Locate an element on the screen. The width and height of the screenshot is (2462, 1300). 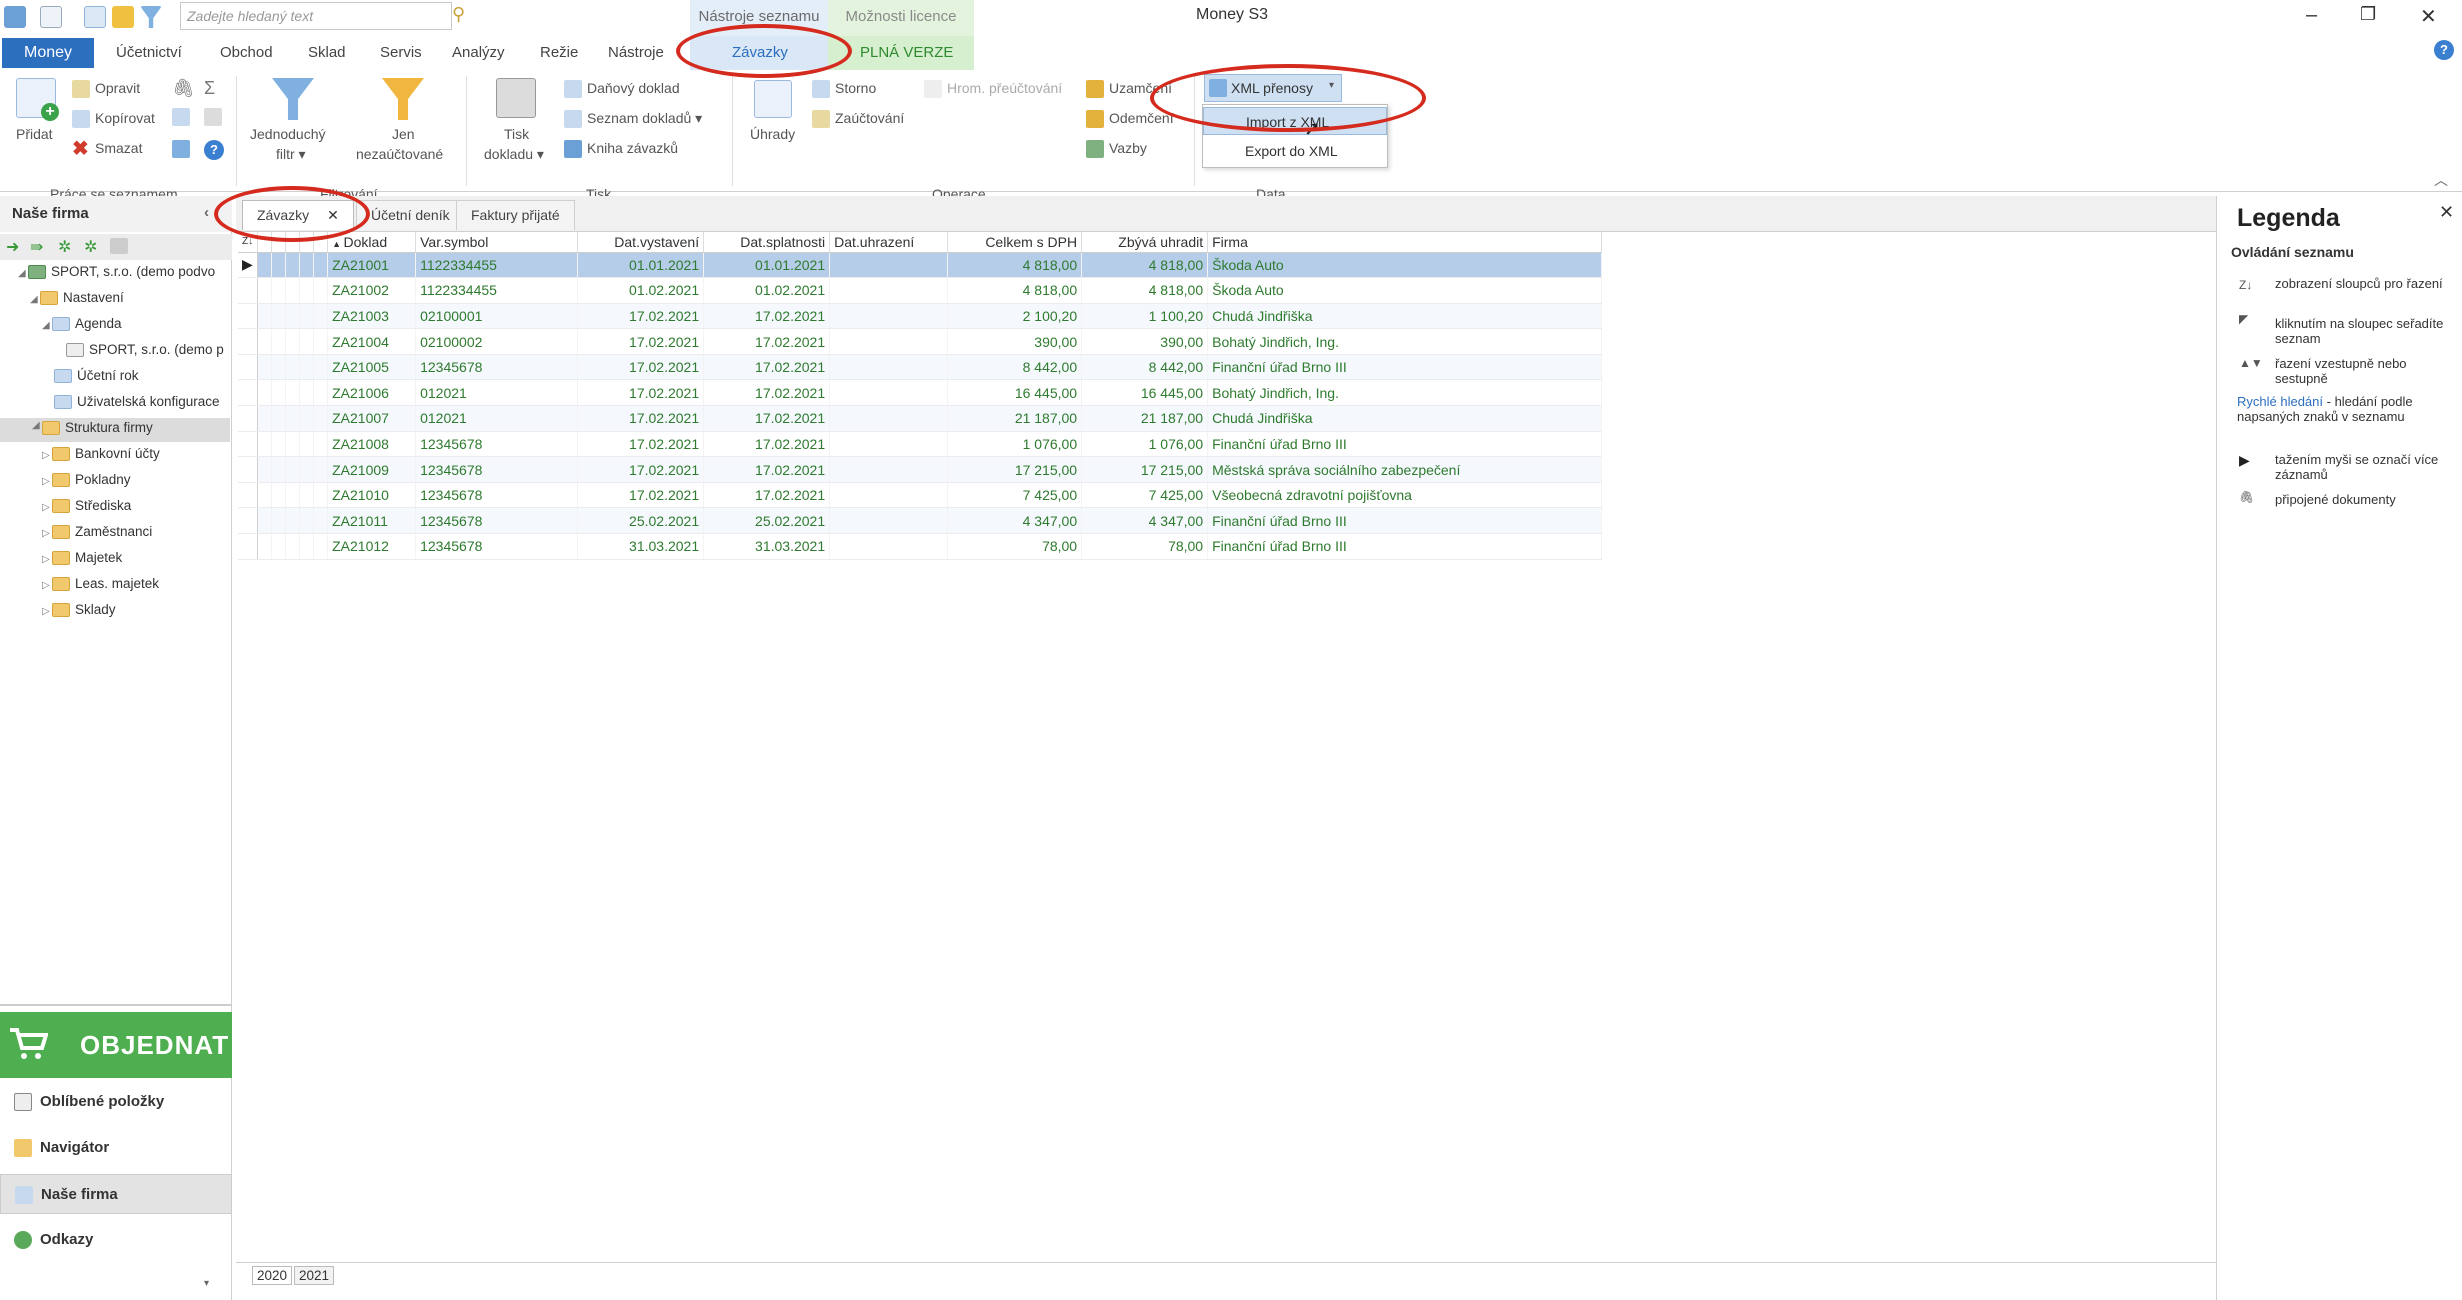
kopirovat-button: Kopírovat is located at coordinates (113, 119).